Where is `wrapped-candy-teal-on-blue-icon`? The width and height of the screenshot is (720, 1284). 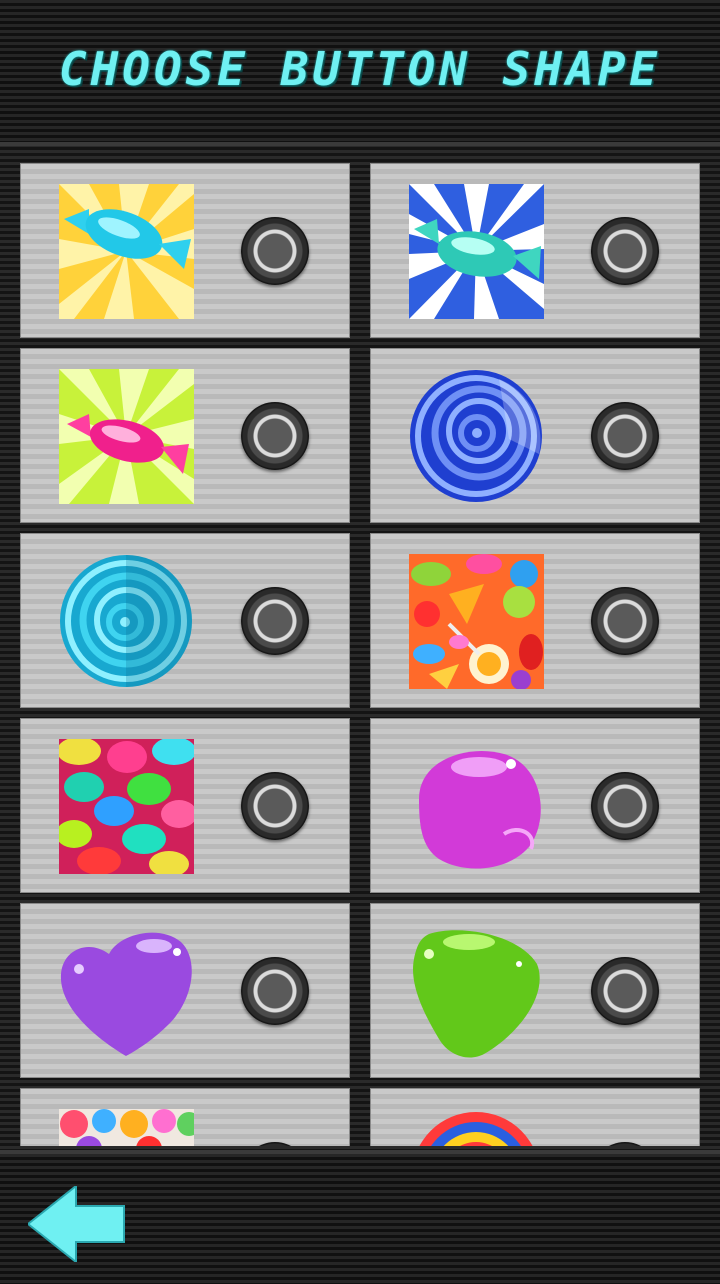 wrapped-candy-teal-on-blue-icon is located at coordinates (476, 251).